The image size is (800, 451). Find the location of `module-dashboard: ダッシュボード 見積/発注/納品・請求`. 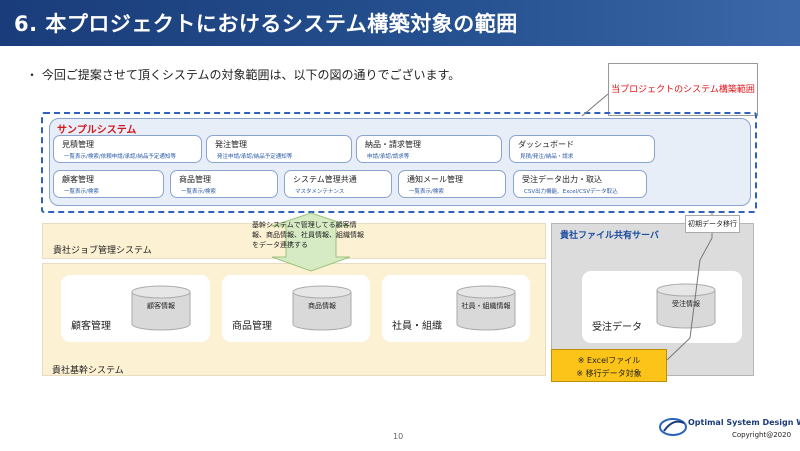

module-dashboard: ダッシュボード 見積/発注/納品・請求 is located at coordinates (582, 149).